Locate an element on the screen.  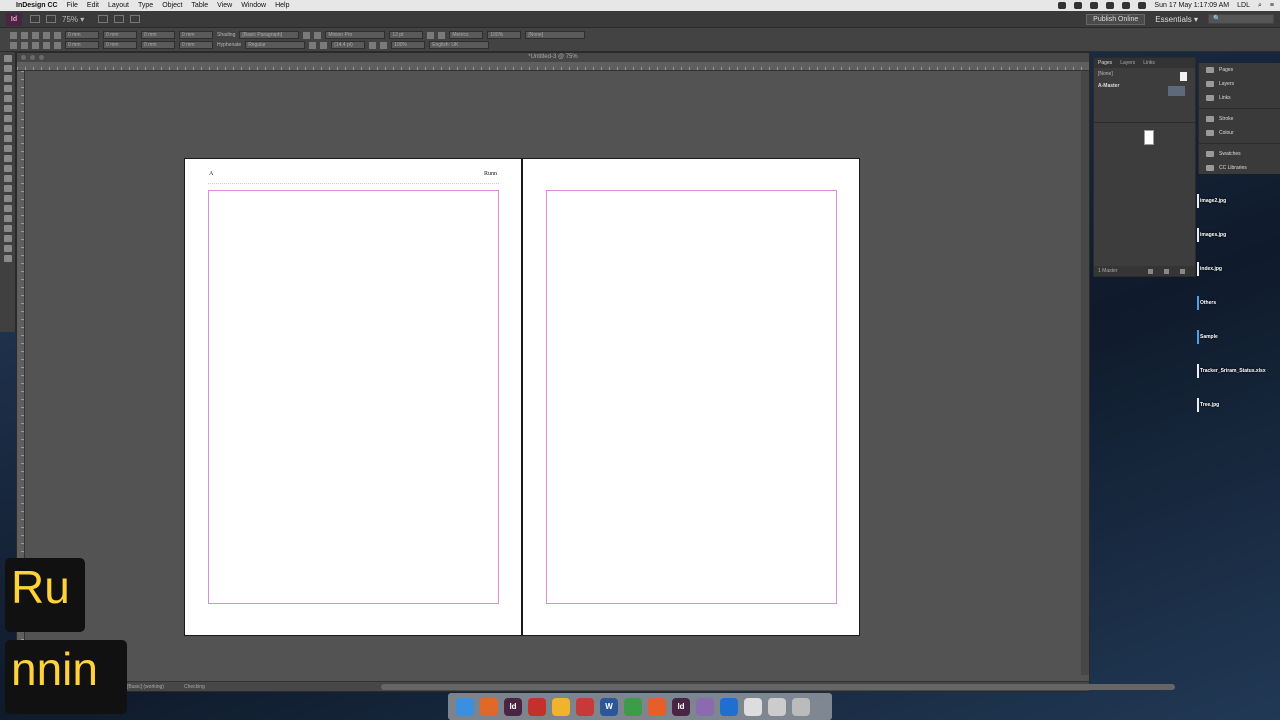
drop-cap-chars-field: 0 mm is located at coordinates (196, 45).